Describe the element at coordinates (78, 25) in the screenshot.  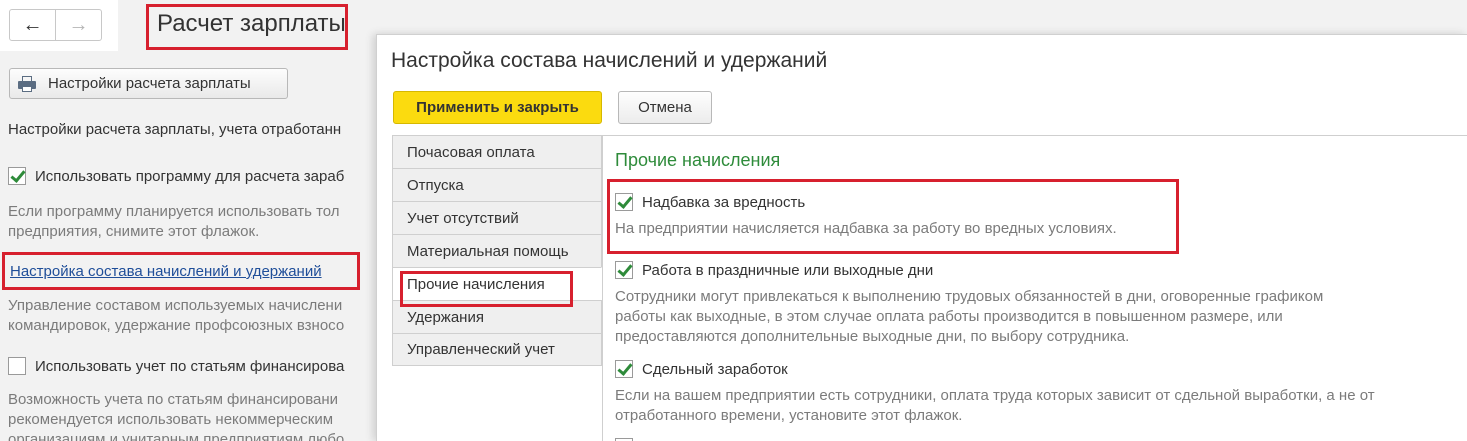
I see `forward-arrow-icon: →` at that location.